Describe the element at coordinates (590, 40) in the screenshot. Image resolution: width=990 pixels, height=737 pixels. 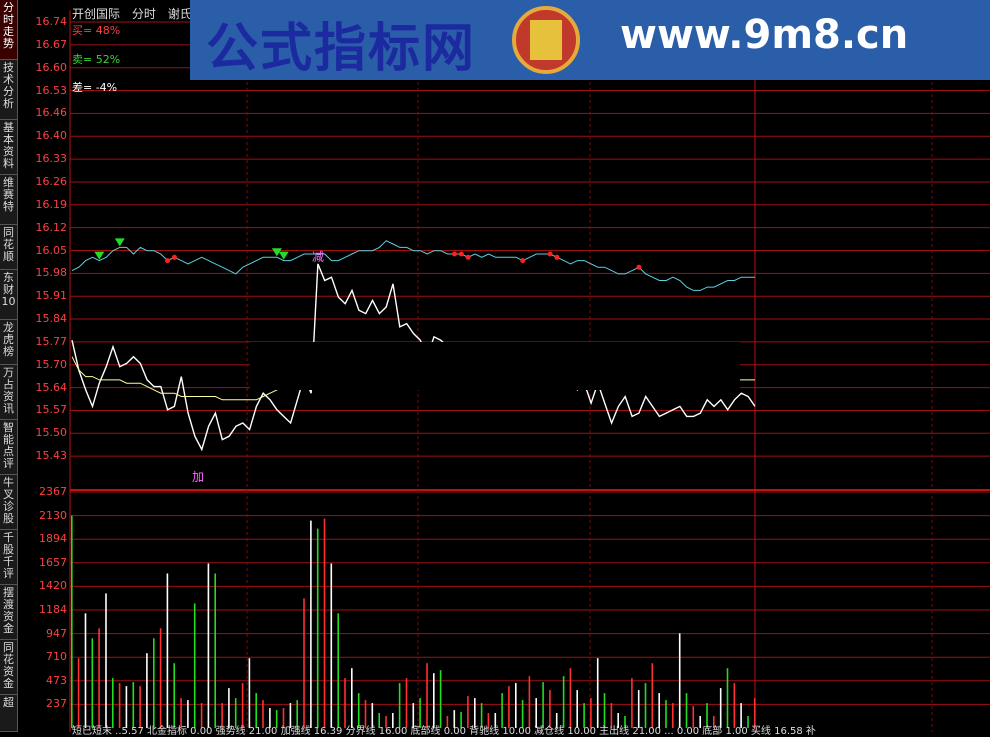
I see `watermark-banner: 公式指标网 www.9m8.cn` at that location.